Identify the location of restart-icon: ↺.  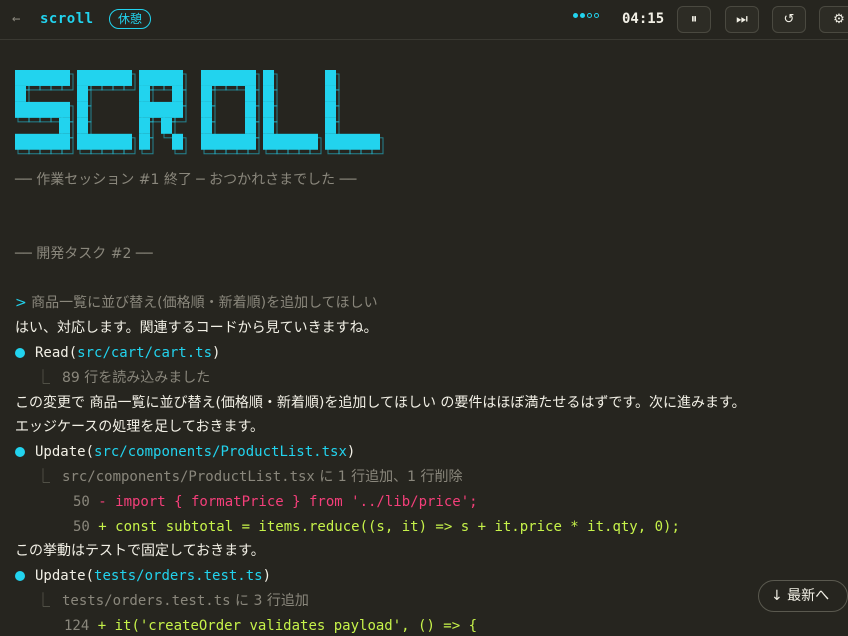
(789, 19).